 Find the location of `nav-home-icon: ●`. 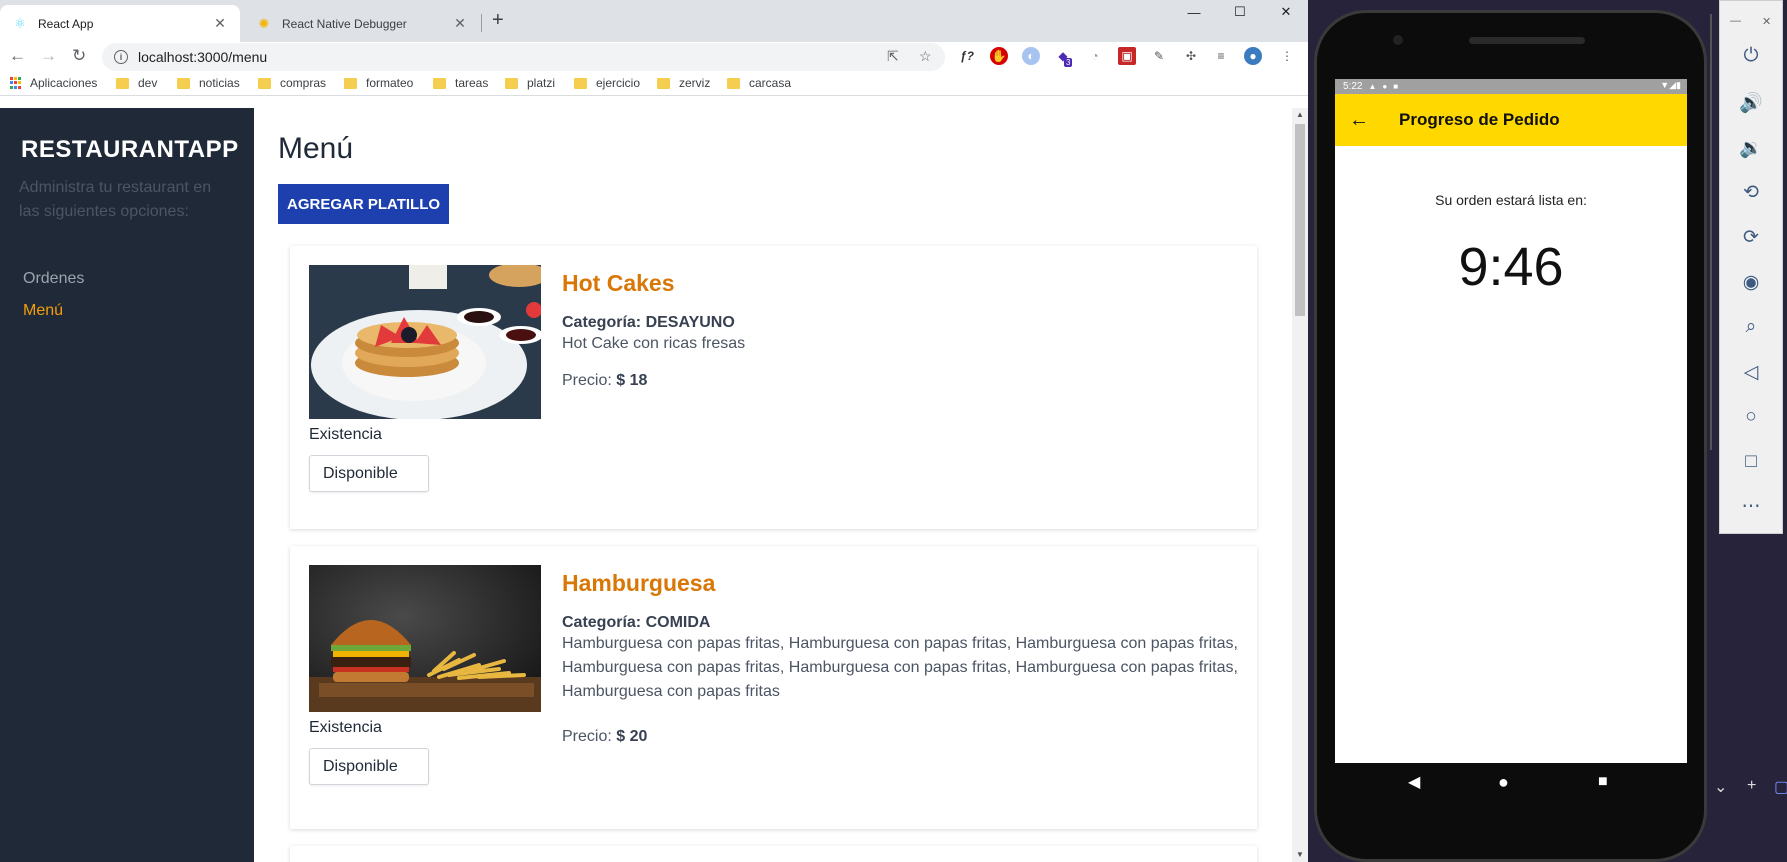

nav-home-icon: ● is located at coordinates (1503, 782).